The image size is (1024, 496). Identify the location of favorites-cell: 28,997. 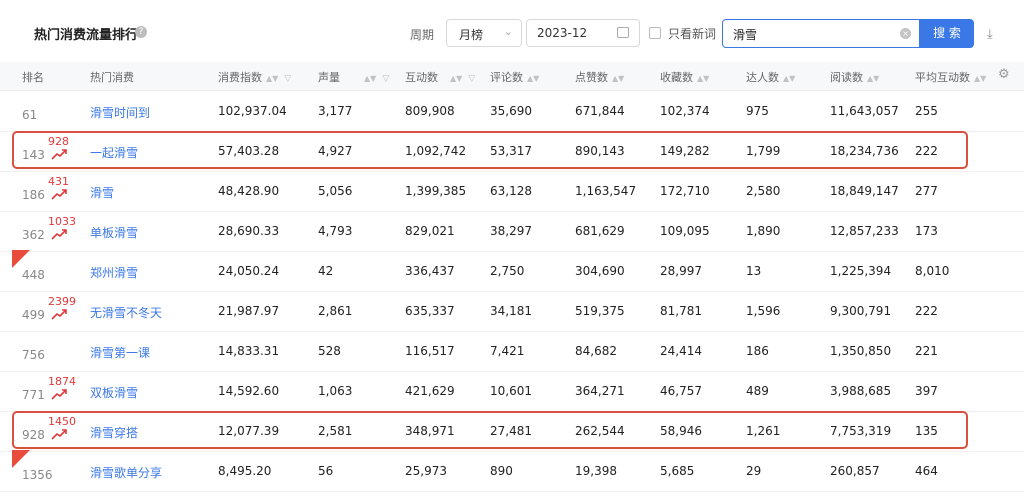
(681, 271).